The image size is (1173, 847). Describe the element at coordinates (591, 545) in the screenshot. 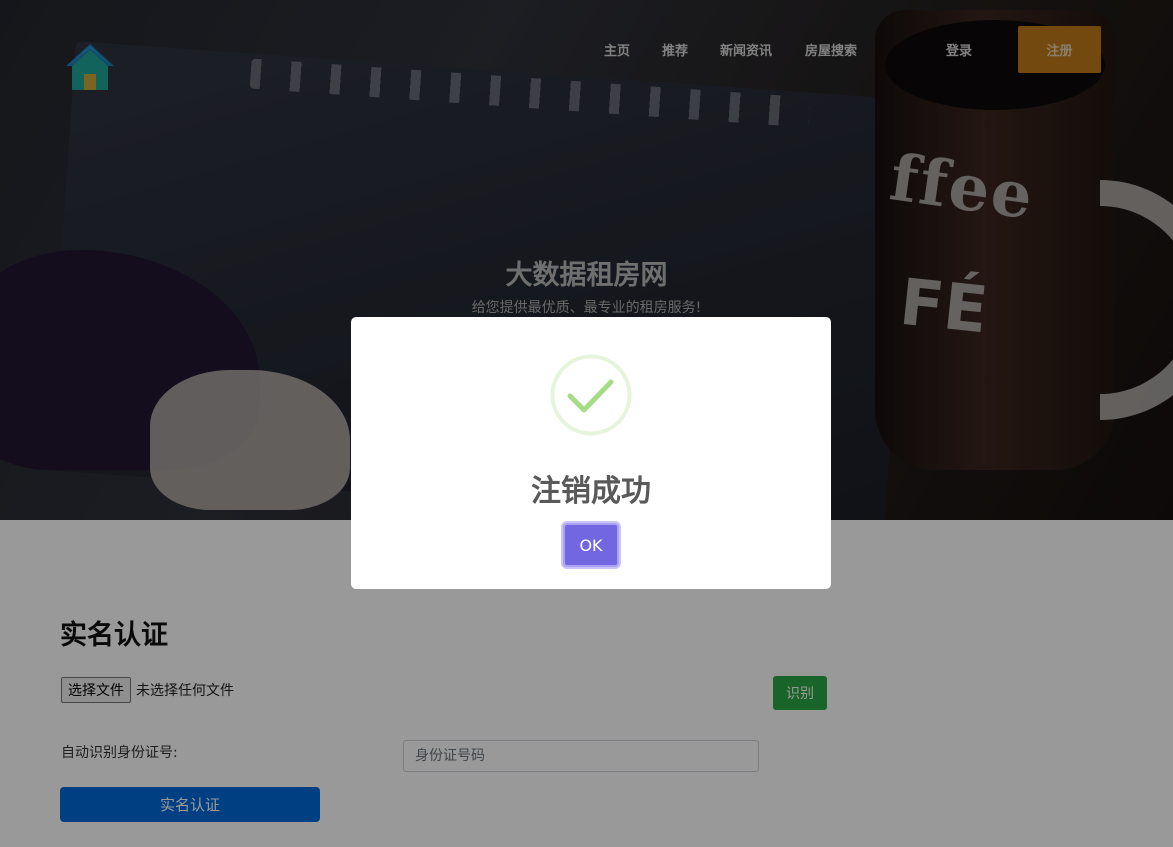

I see `ok-button: OK` at that location.